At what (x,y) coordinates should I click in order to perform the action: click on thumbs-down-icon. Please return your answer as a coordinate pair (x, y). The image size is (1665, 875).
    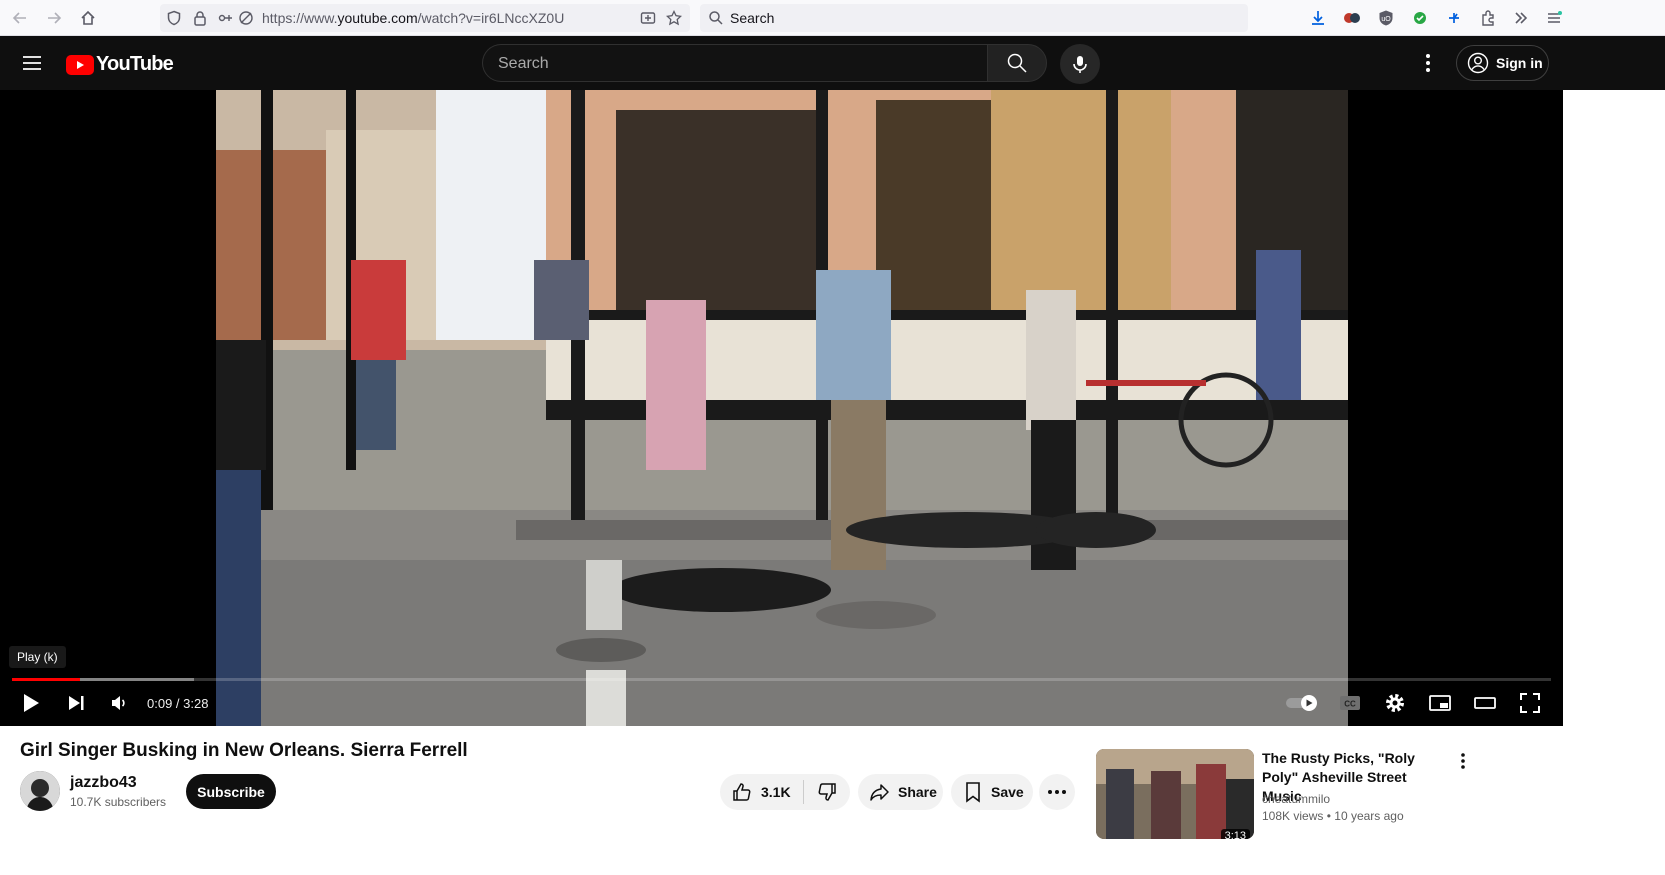
    Looking at the image, I should click on (827, 792).